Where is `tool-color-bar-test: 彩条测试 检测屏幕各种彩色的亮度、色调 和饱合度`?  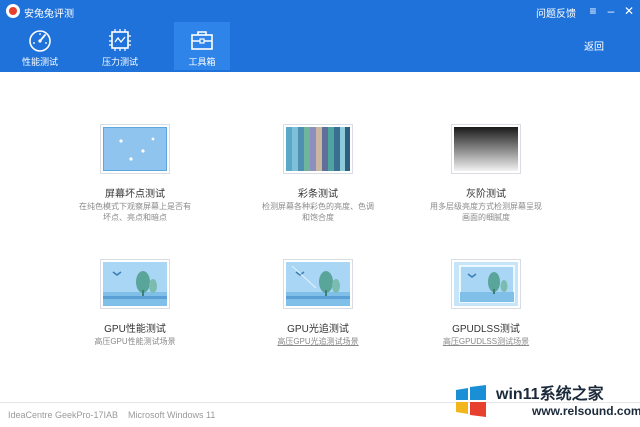 tool-color-bar-test: 彩条测试 检测屏幕各种彩色的亮度、色调 和饱合度 is located at coordinates (323, 179).